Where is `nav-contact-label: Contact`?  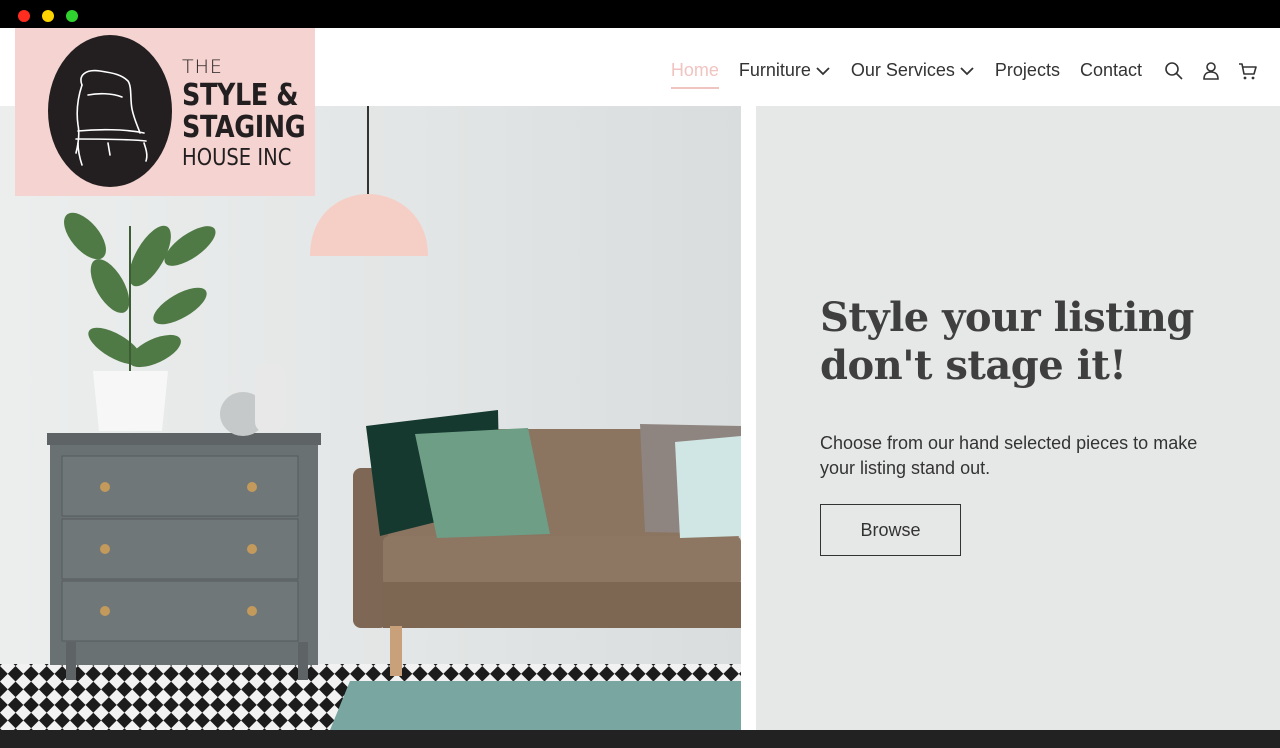 nav-contact-label: Contact is located at coordinates (1110, 70).